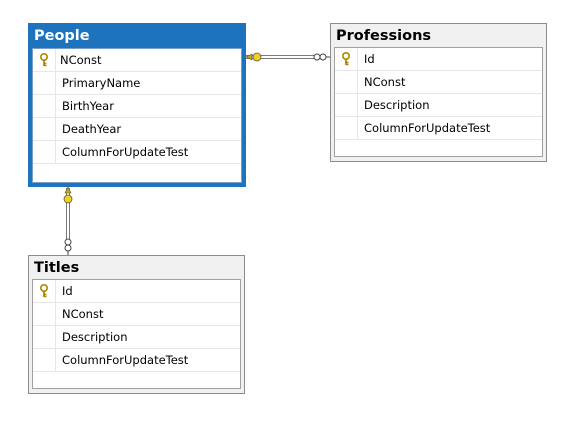 Image resolution: width=577 pixels, height=421 pixels. I want to click on relationship-people-professions, so click(287, 57).